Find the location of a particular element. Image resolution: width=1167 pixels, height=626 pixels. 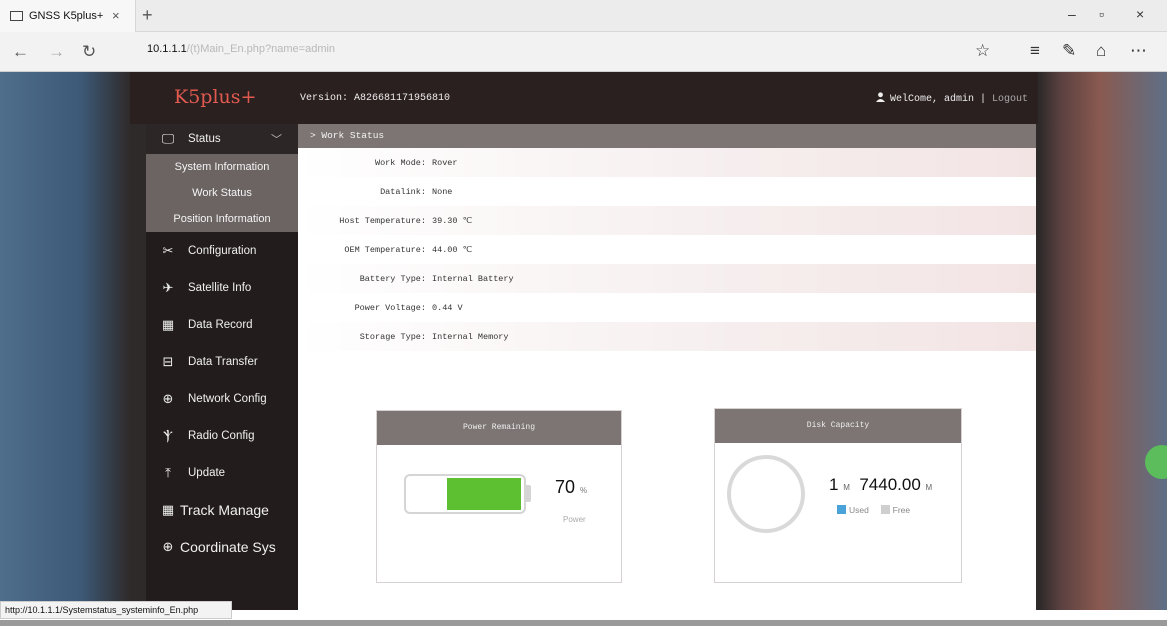

disk-values: 1 M 7440.00 M is located at coordinates (880, 485).